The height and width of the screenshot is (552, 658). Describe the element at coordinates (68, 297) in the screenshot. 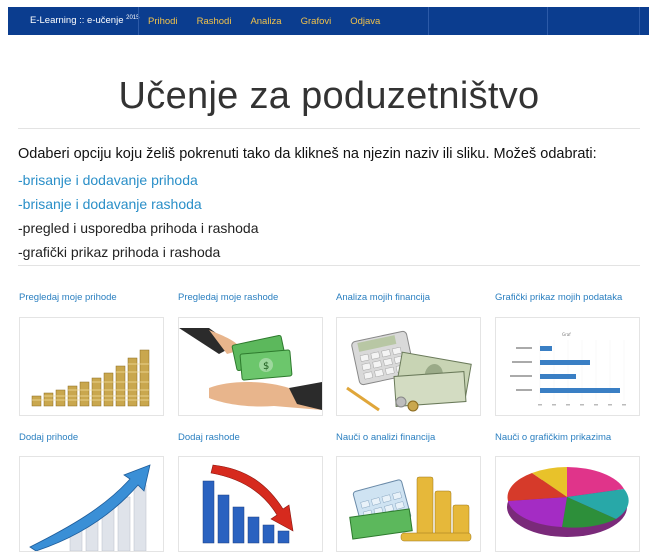

I see `card-title-view-income: Pregledaj moje prihode` at that location.